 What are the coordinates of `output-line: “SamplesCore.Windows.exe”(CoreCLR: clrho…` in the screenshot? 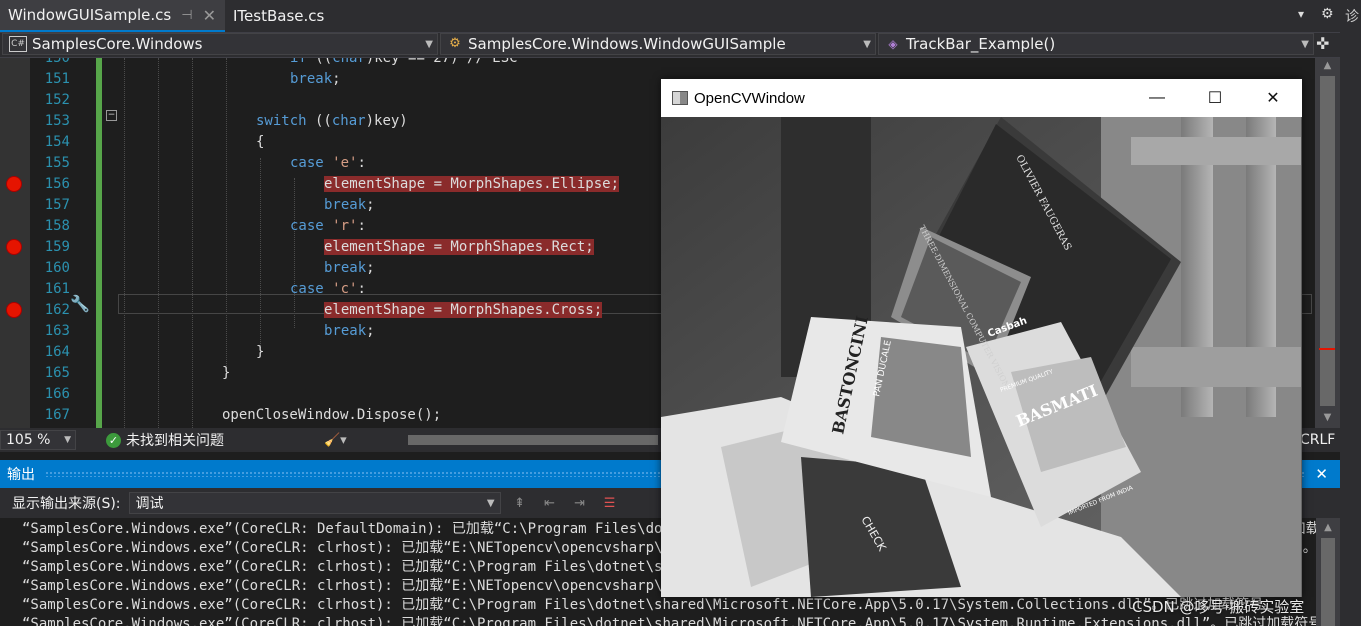 It's located at (650, 605).